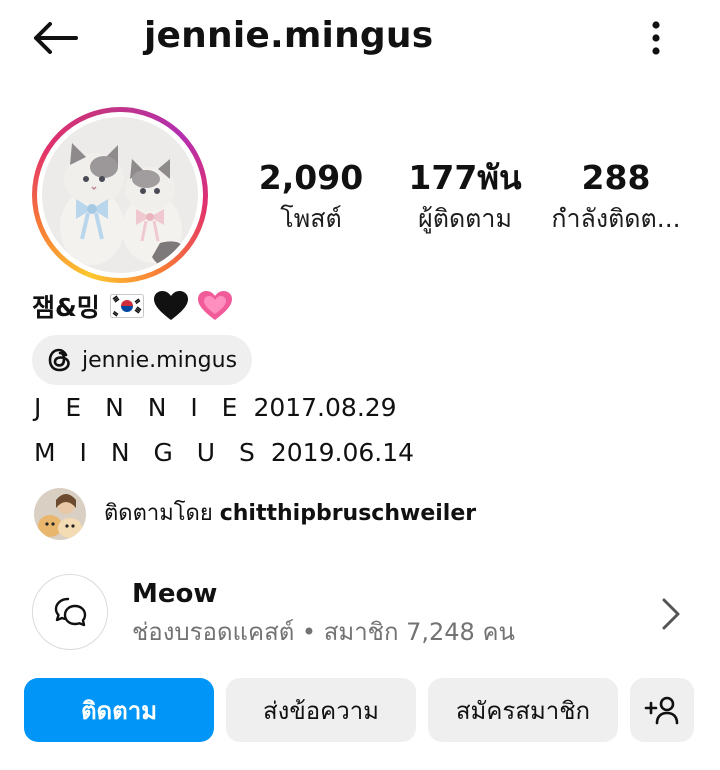 The height and width of the screenshot is (770, 720). Describe the element at coordinates (148, 452) in the screenshot. I see `bio-name: M I N G U S` at that location.